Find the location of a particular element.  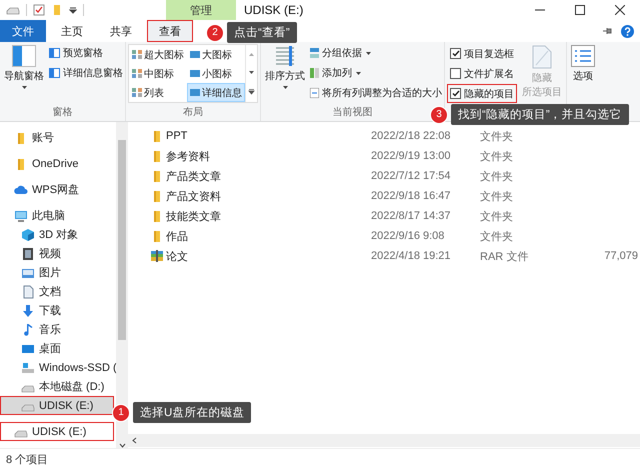

scrollbar is located at coordinates (122, 285).